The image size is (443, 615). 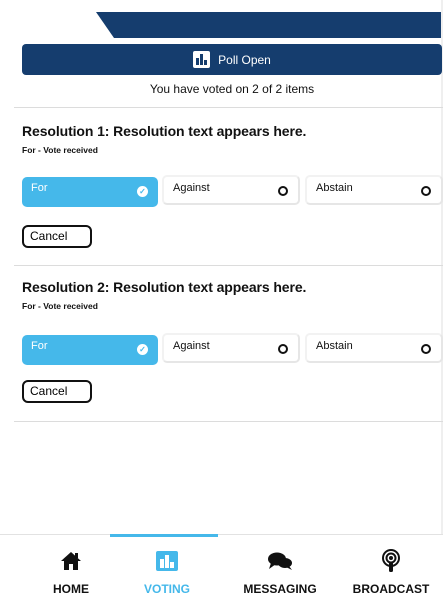 What do you see at coordinates (166, 589) in the screenshot?
I see `nav-label: VOTING` at bounding box center [166, 589].